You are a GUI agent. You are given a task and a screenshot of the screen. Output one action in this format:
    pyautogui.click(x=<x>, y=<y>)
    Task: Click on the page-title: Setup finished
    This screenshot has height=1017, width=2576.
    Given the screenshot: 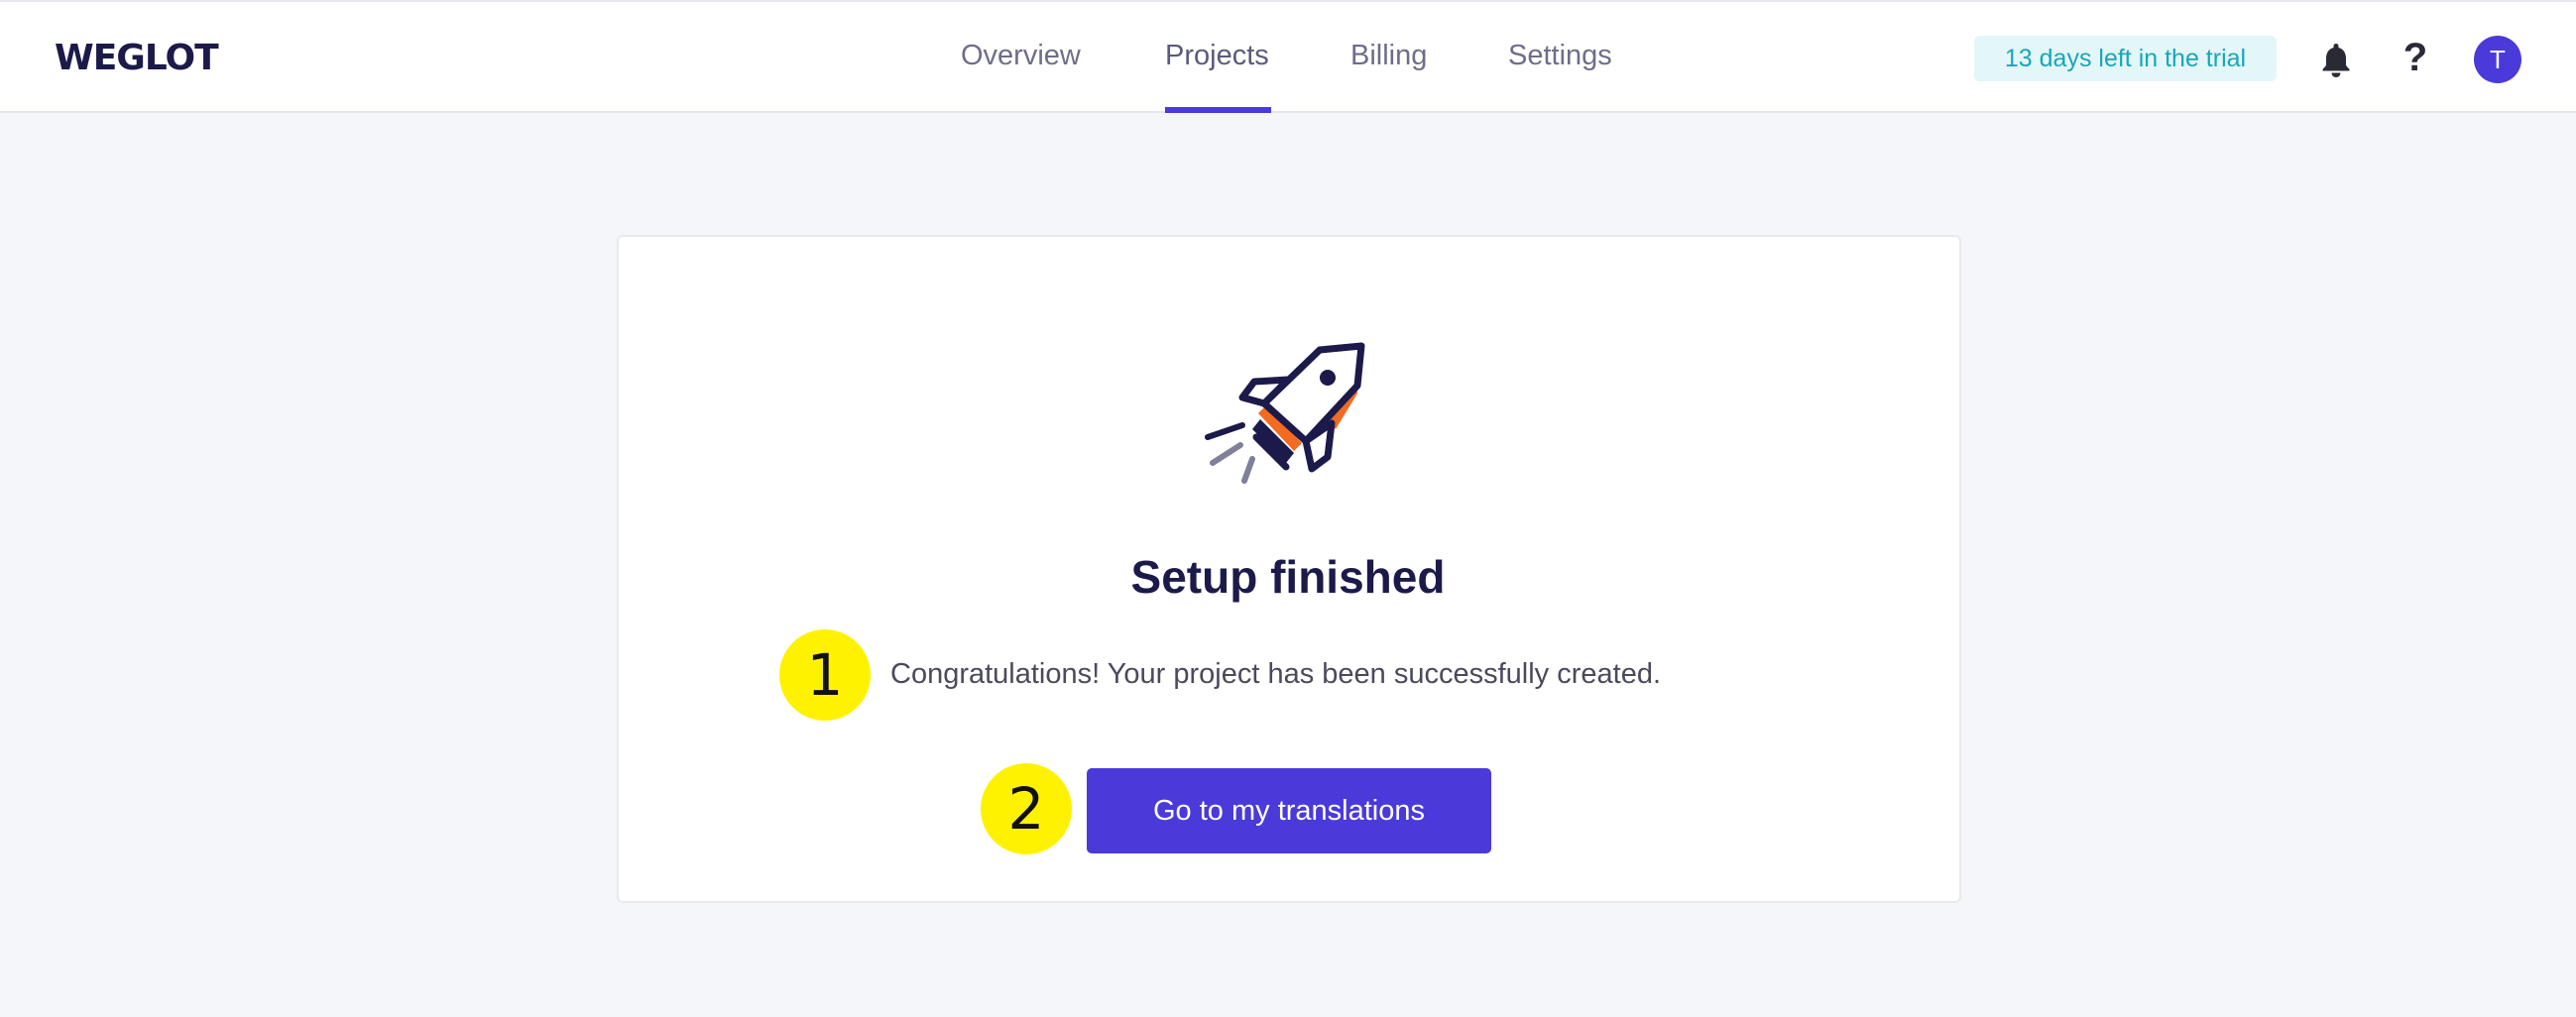 What is the action you would take?
    pyautogui.click(x=1288, y=577)
    